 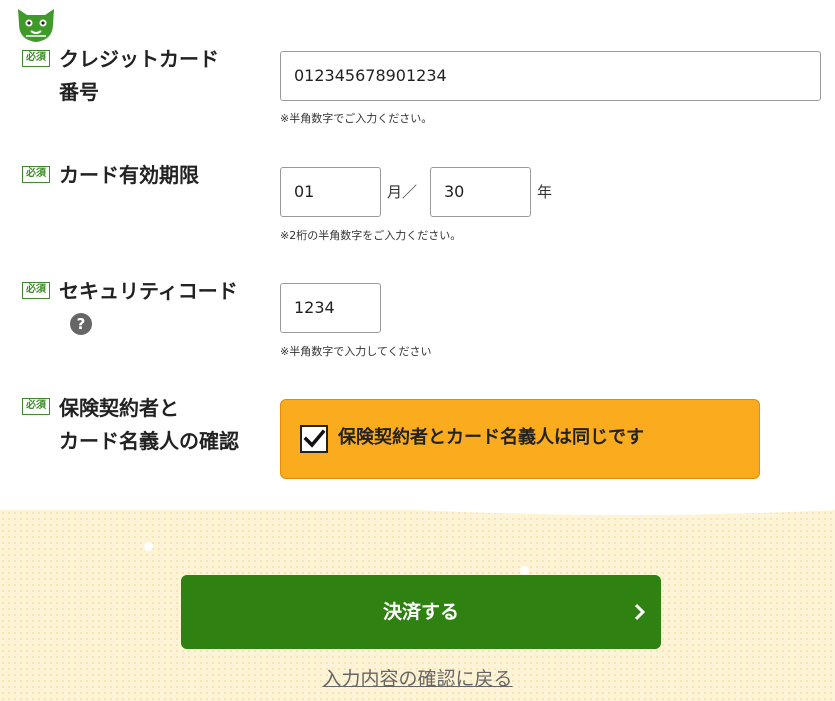 What do you see at coordinates (330, 192) in the screenshot?
I see `expiry-month-input: 01` at bounding box center [330, 192].